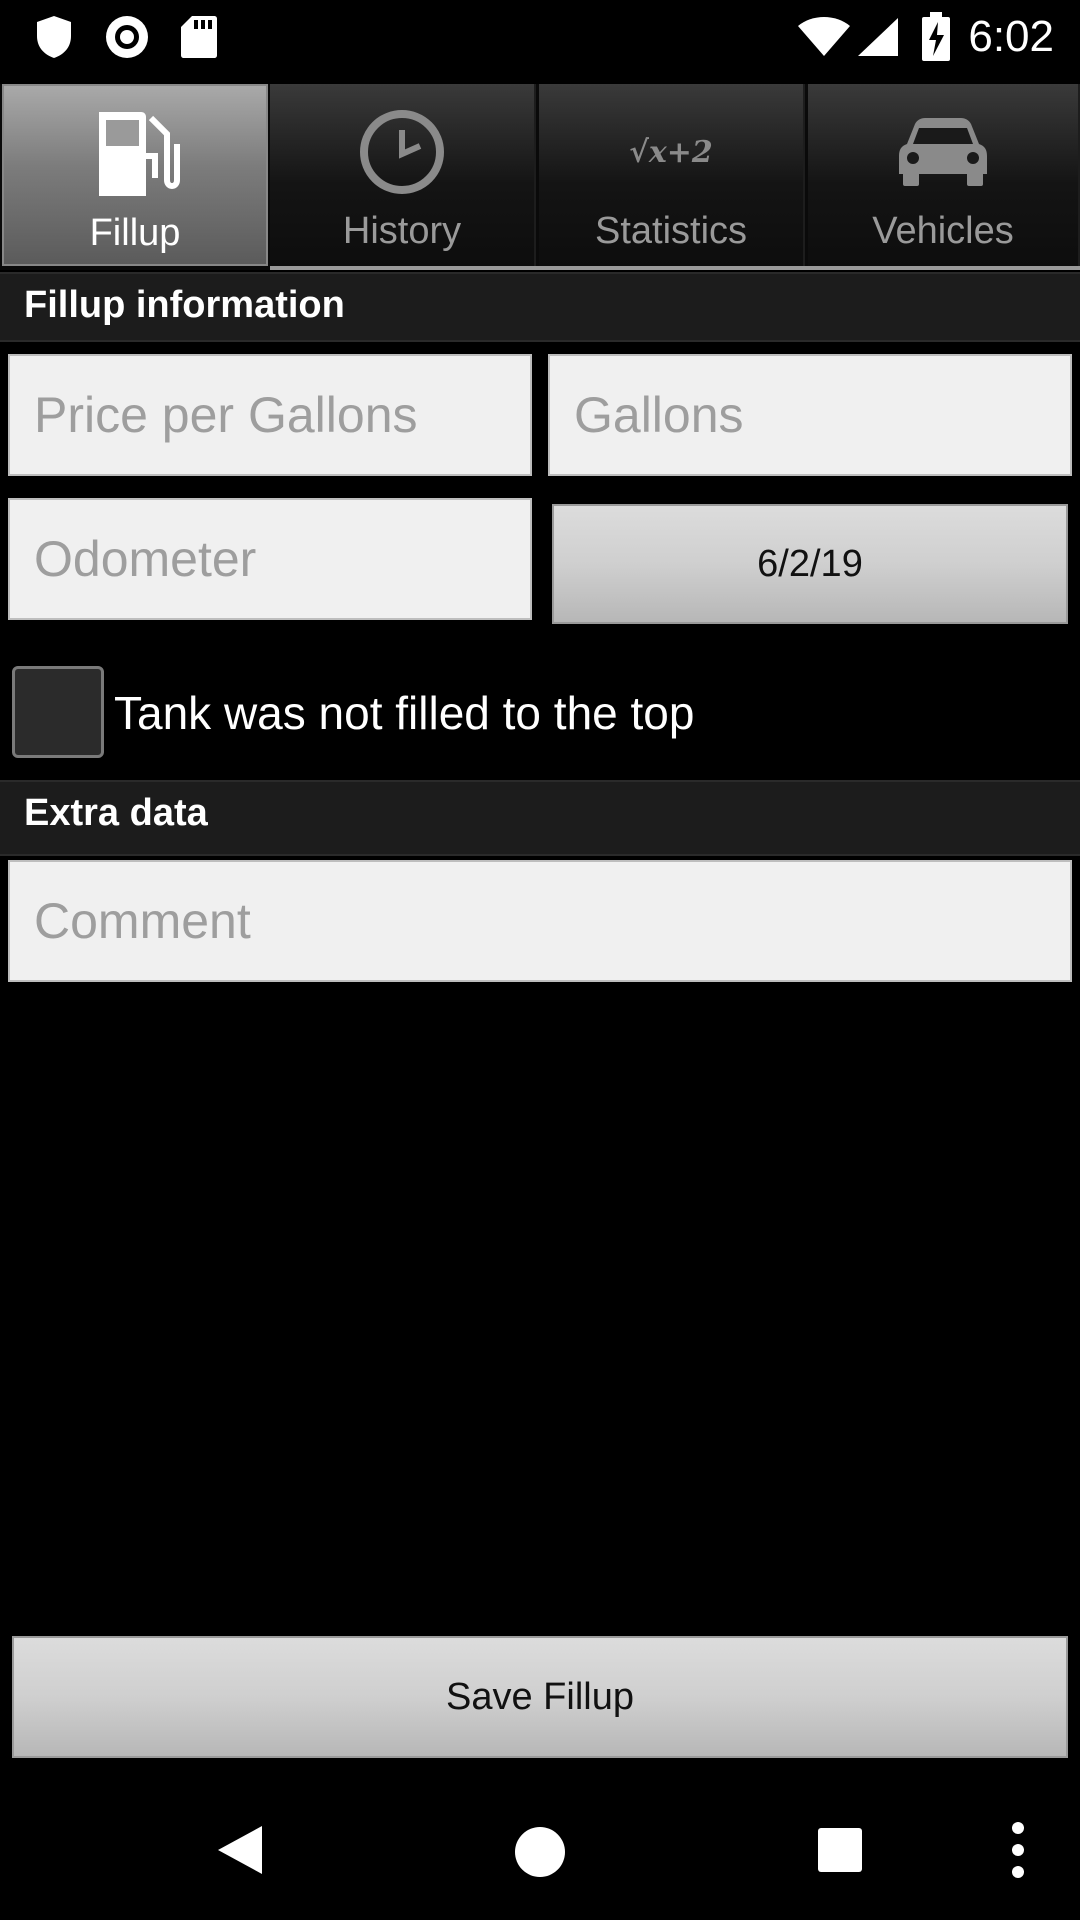 The image size is (1080, 1920). Describe the element at coordinates (840, 1850) in the screenshot. I see `recents-icon` at that location.